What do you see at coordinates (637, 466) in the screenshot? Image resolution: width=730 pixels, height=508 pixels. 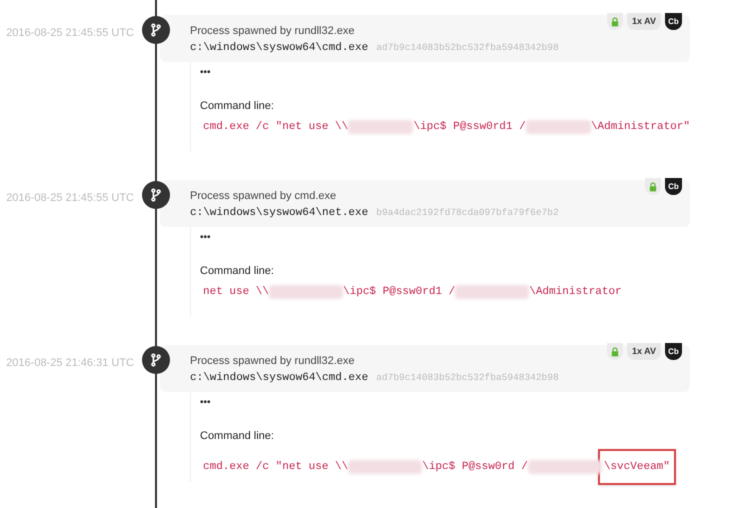 I see `highlighted-command-text: \svcVeeam"` at bounding box center [637, 466].